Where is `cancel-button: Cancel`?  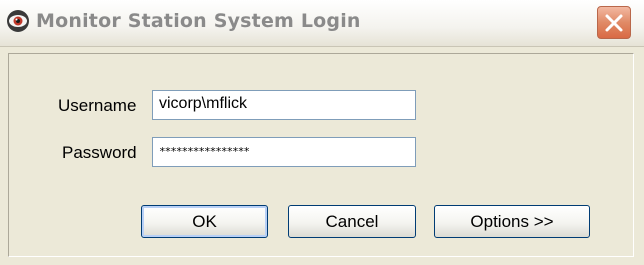
cancel-button: Cancel is located at coordinates (352, 221).